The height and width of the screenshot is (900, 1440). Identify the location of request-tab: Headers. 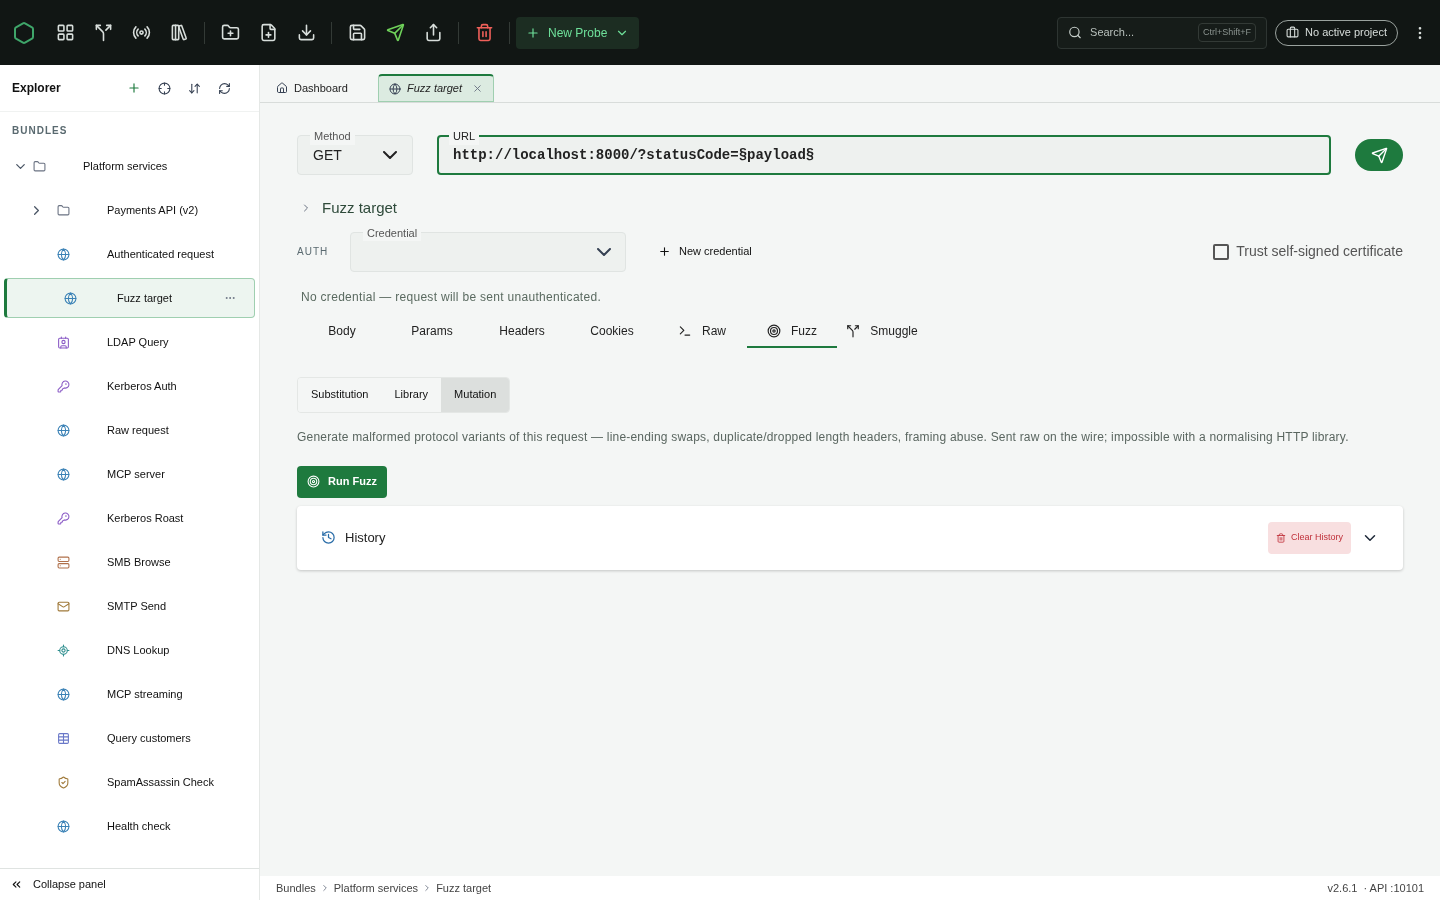
(522, 331).